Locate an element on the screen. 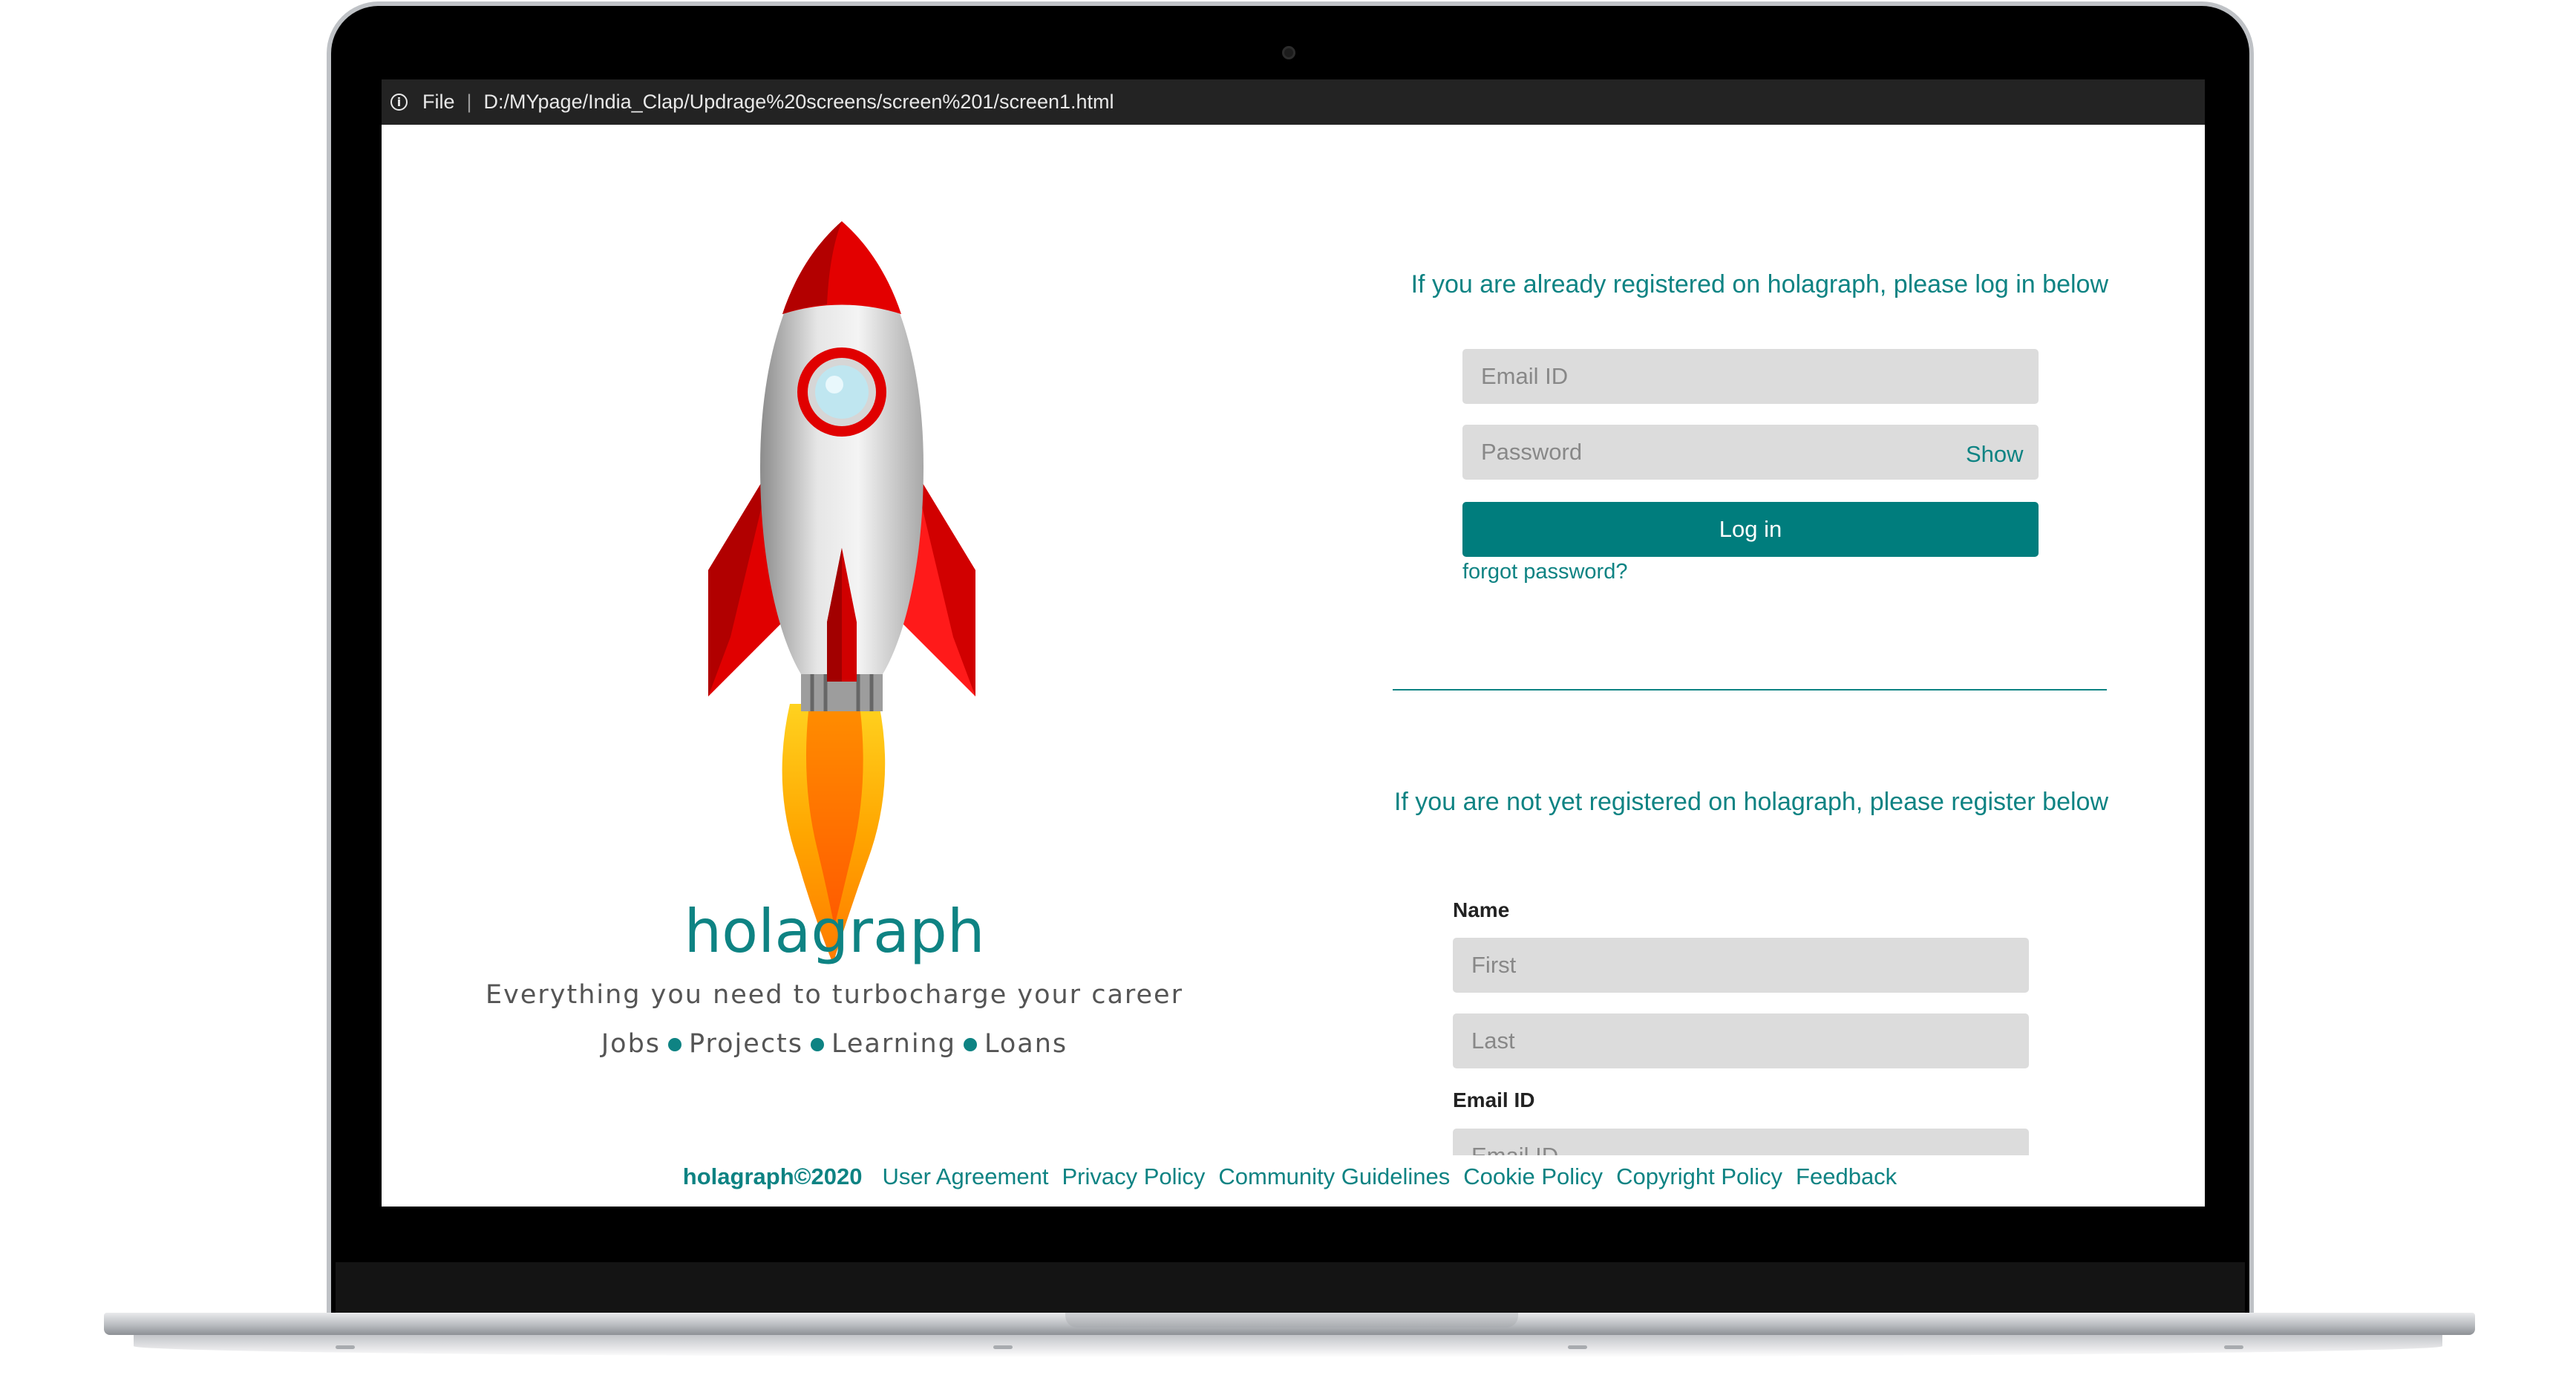  laptop-hinge-notch is located at coordinates (1291, 1320).